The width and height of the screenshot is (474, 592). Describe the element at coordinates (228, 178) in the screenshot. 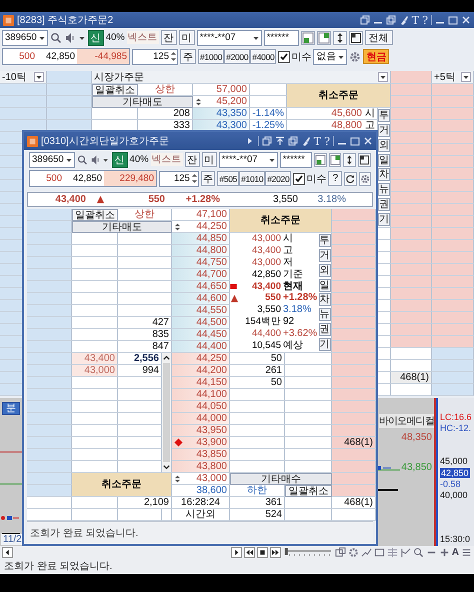

I see `preset-button: #505` at that location.